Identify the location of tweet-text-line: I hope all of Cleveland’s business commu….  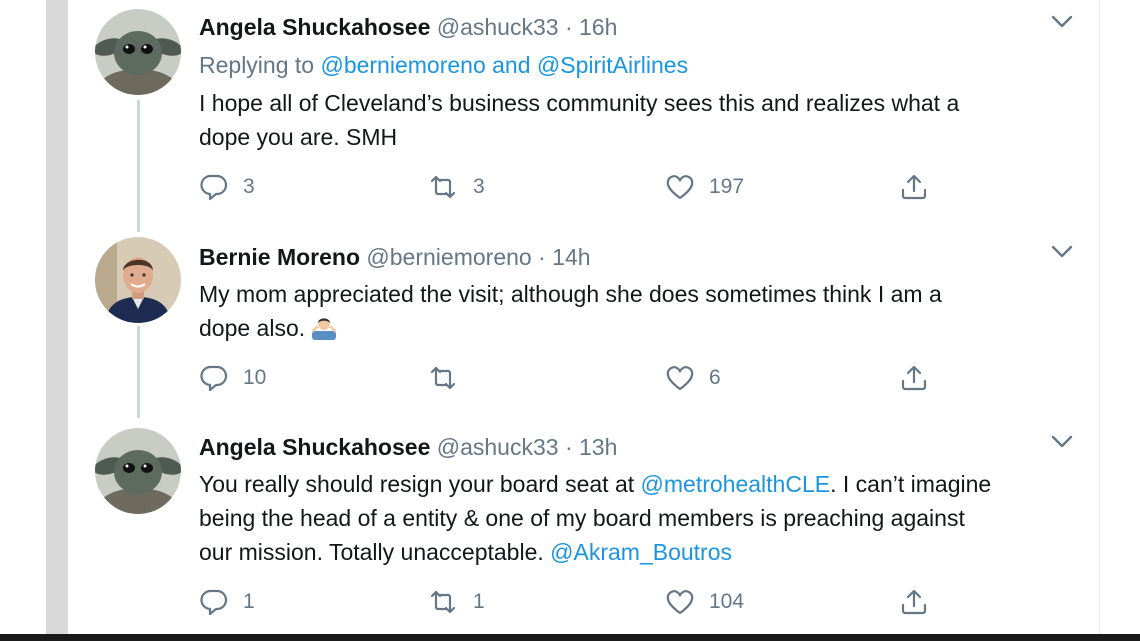
(579, 103).